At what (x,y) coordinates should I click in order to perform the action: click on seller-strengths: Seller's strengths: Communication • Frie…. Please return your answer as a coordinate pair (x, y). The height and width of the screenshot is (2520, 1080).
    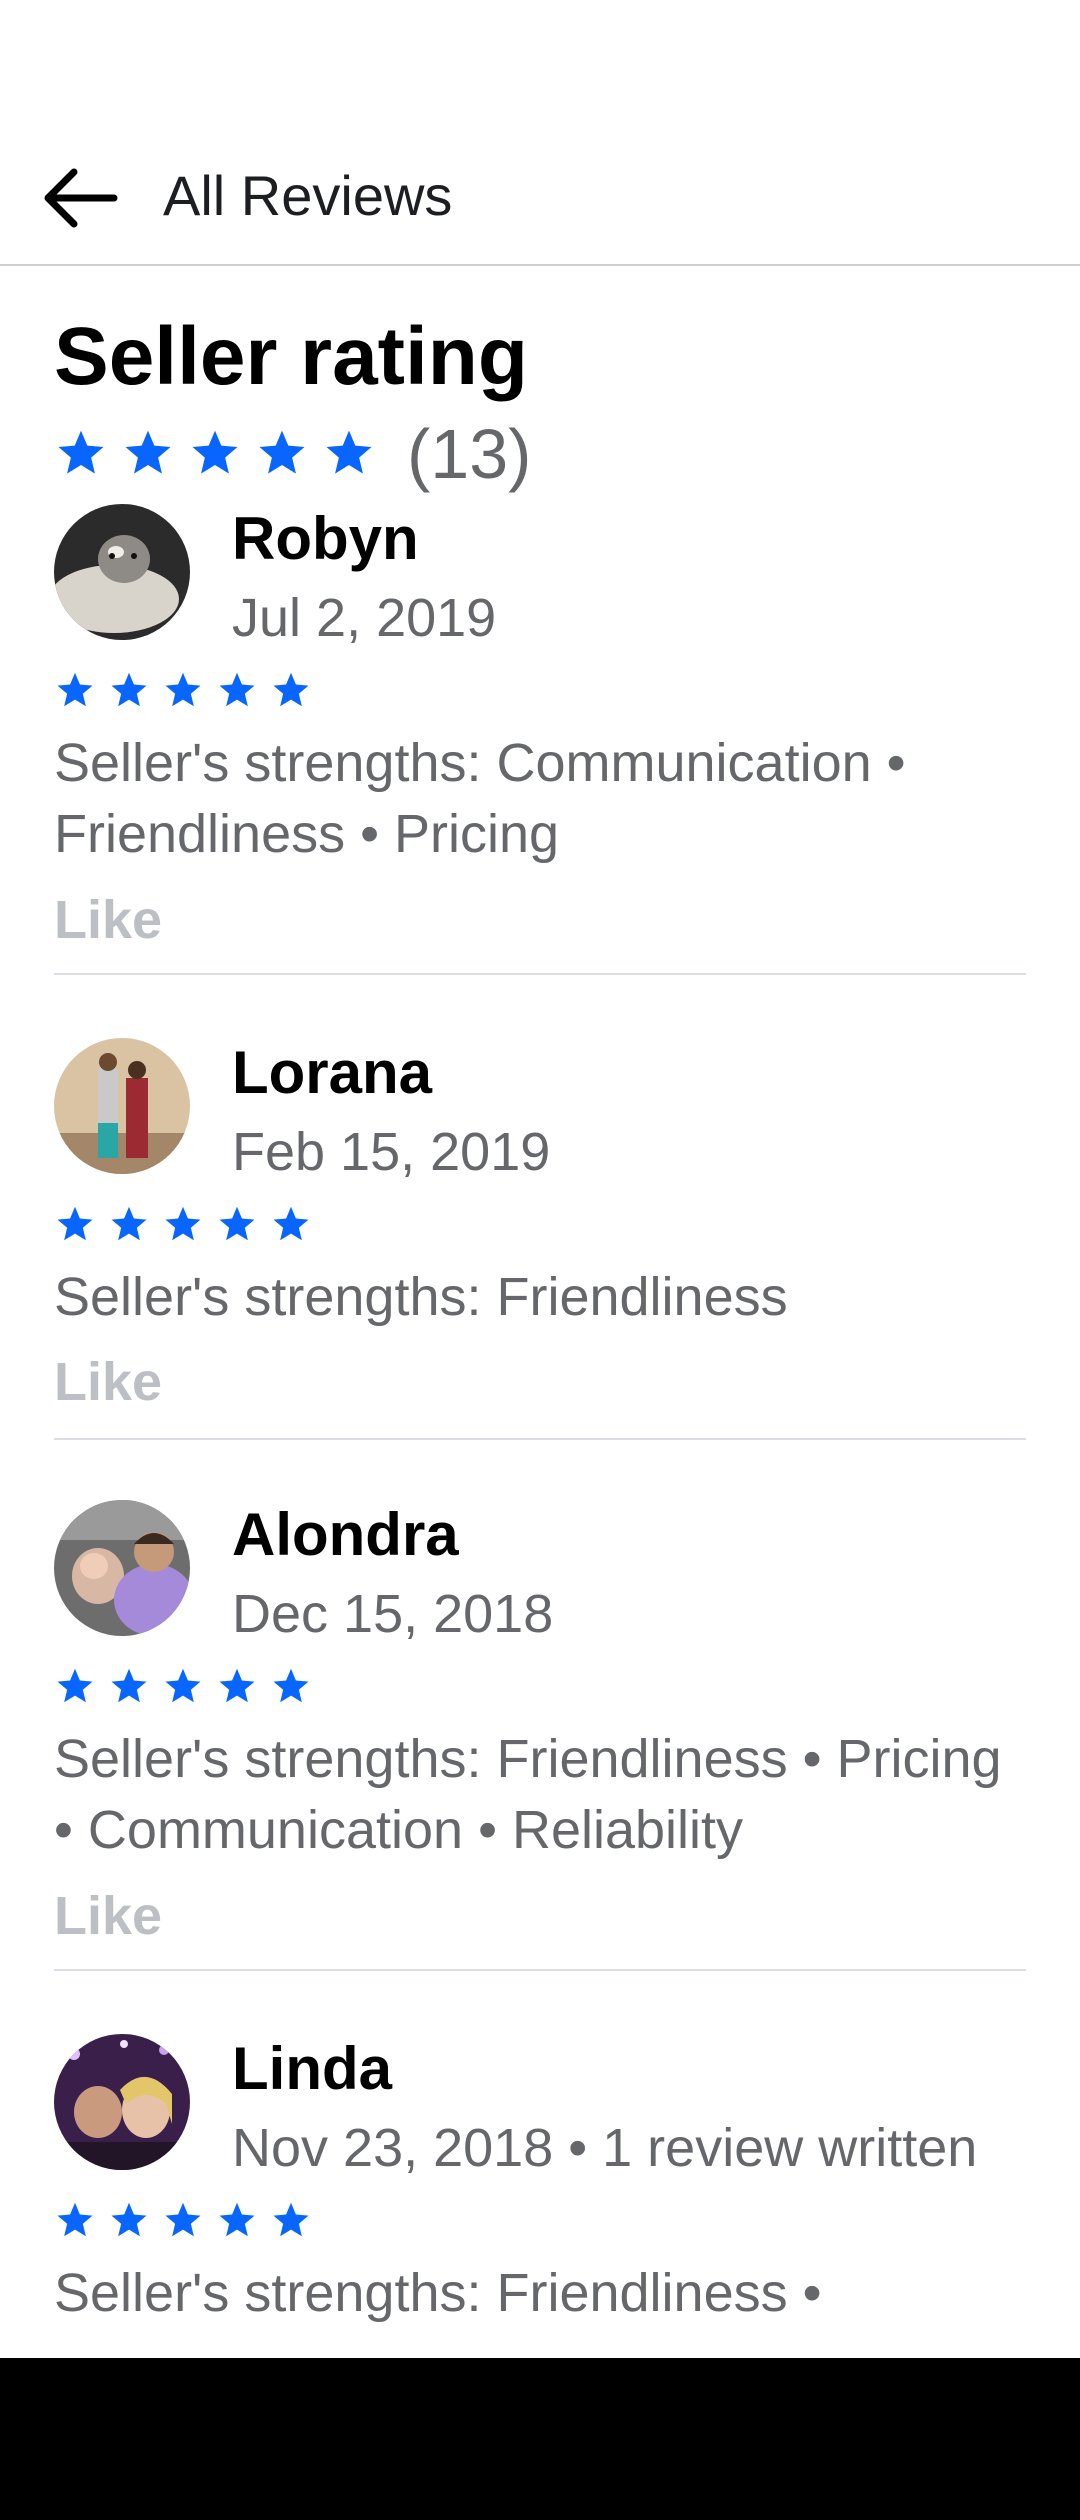
    Looking at the image, I should click on (480, 798).